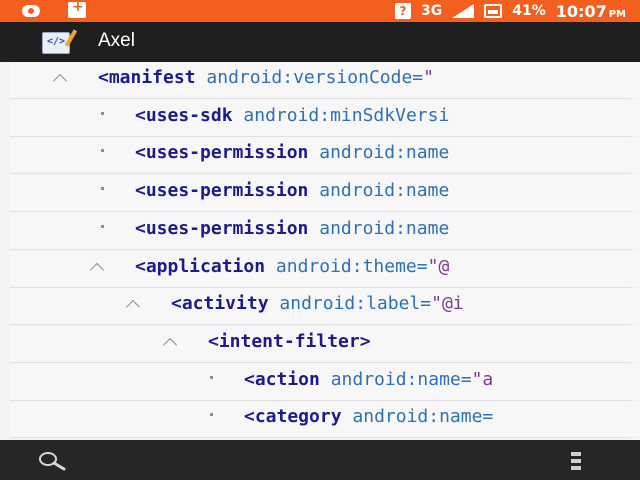 This screenshot has width=640, height=480. Describe the element at coordinates (116, 40) in the screenshot. I see `app-title: Axel` at that location.